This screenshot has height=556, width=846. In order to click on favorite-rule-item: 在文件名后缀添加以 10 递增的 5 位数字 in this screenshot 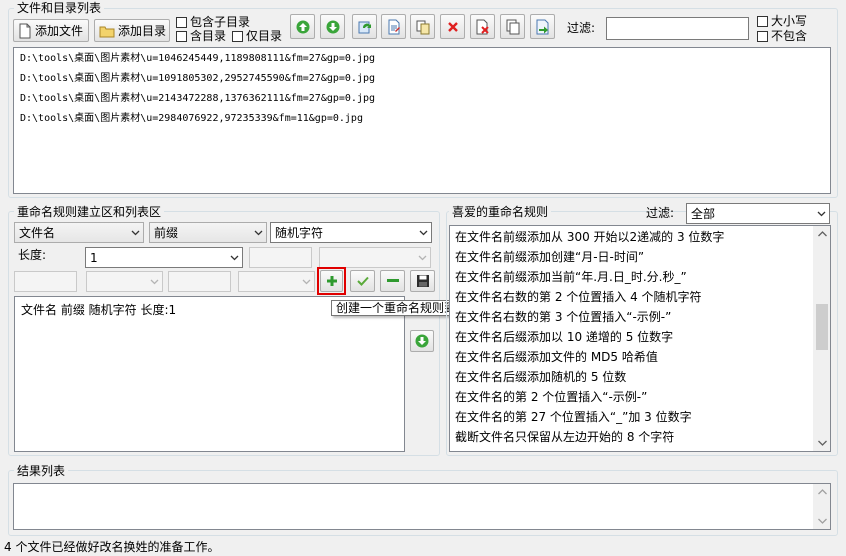, I will do `click(564, 337)`.